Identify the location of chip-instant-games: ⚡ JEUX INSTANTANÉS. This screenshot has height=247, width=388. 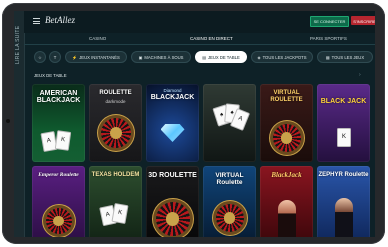
(96, 57).